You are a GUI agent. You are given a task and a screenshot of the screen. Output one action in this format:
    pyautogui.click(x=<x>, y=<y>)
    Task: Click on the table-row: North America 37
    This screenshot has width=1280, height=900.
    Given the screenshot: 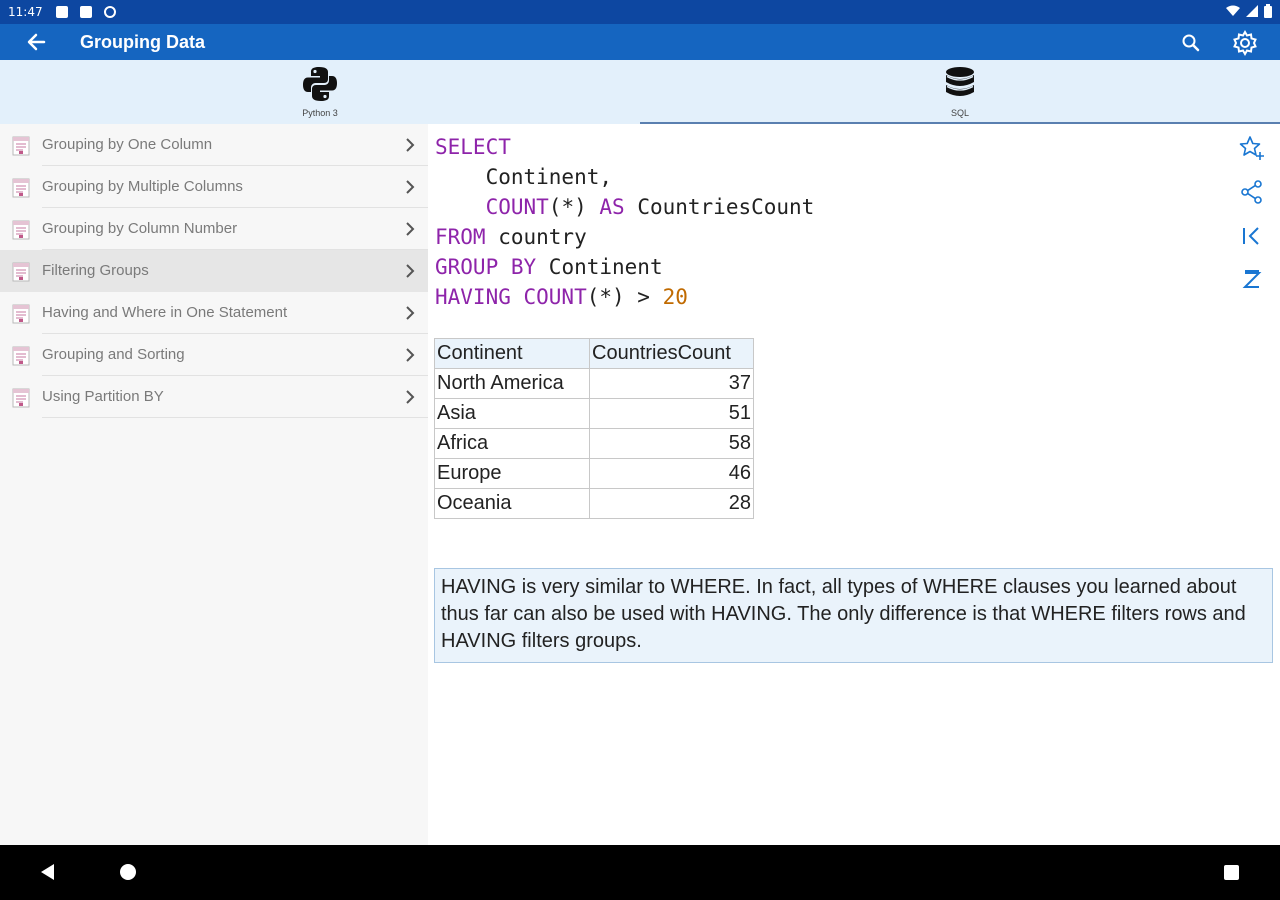 What is the action you would take?
    pyautogui.click(x=594, y=383)
    